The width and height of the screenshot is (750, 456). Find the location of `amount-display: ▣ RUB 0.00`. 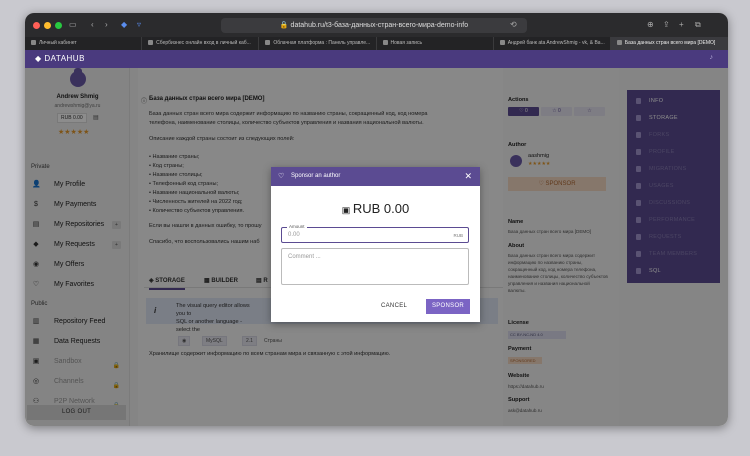

amount-display: ▣ RUB 0.00 is located at coordinates (375, 208).